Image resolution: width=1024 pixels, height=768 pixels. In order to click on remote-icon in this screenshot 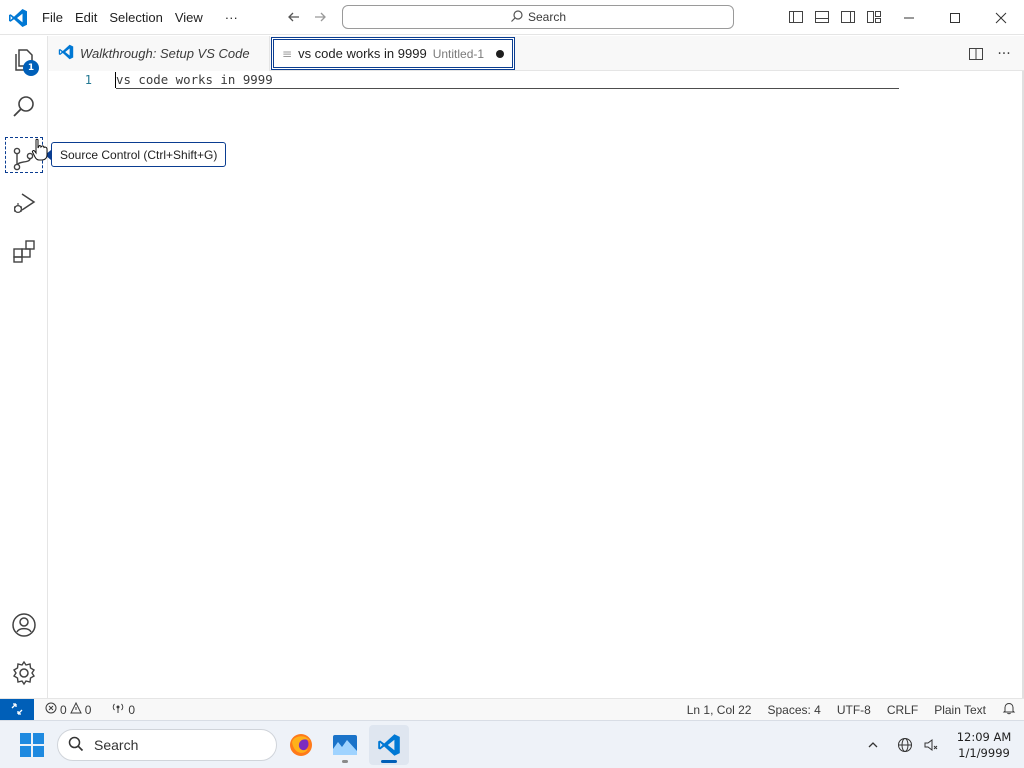, I will do `click(17, 710)`.